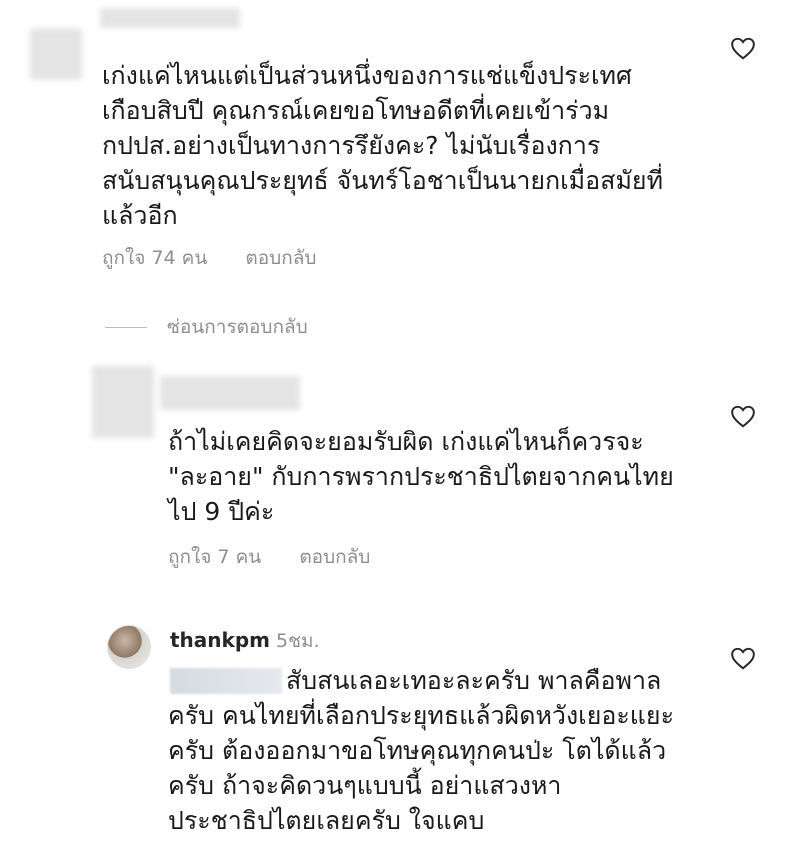  I want to click on hide-replies-label: ซ่อนการตอบกลับ, so click(237, 327).